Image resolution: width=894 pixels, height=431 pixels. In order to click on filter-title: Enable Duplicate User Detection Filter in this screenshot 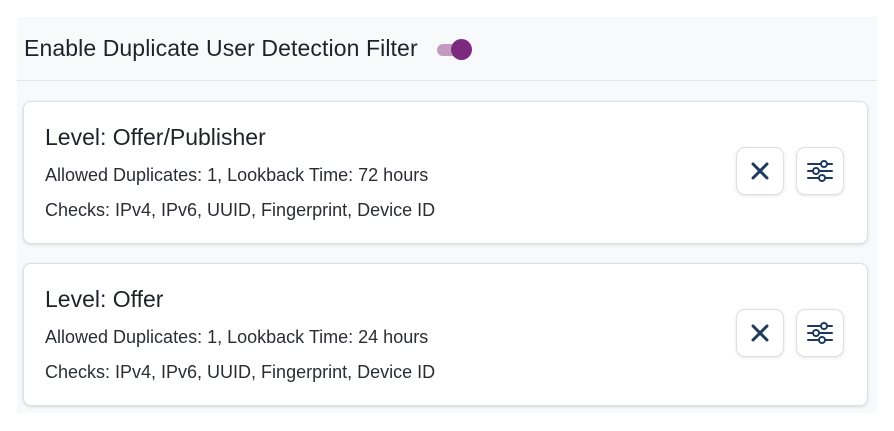, I will do `click(221, 48)`.